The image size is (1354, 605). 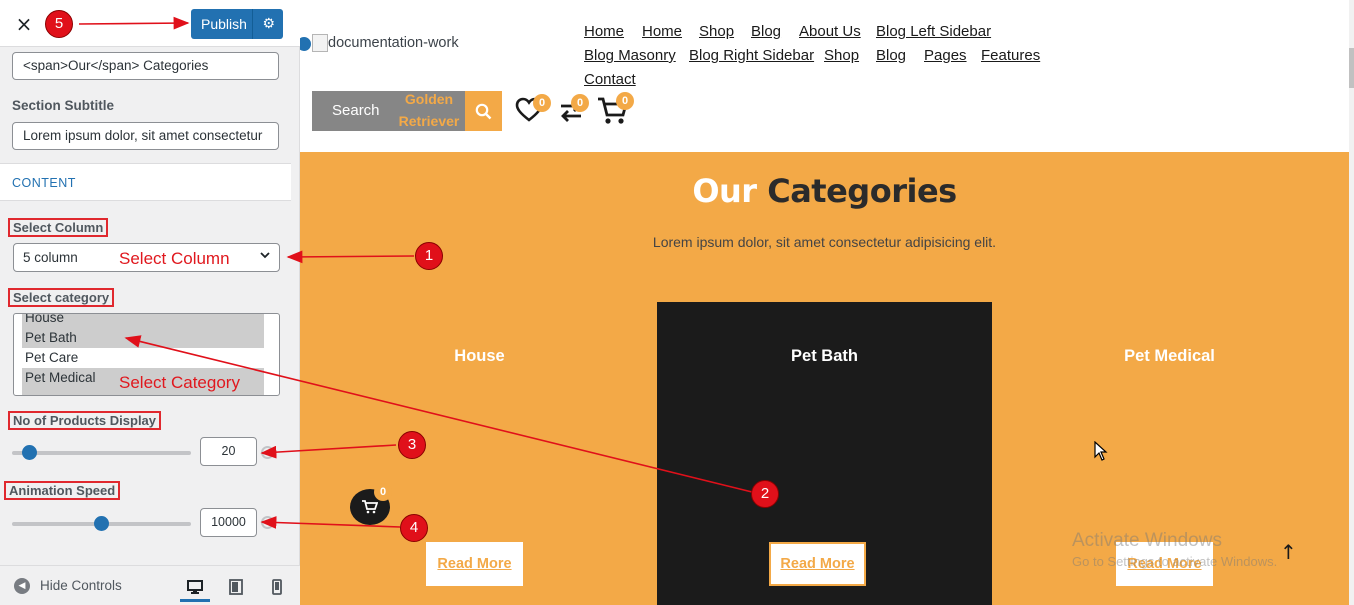 What do you see at coordinates (59, 24) in the screenshot?
I see `step-marker: 5` at bounding box center [59, 24].